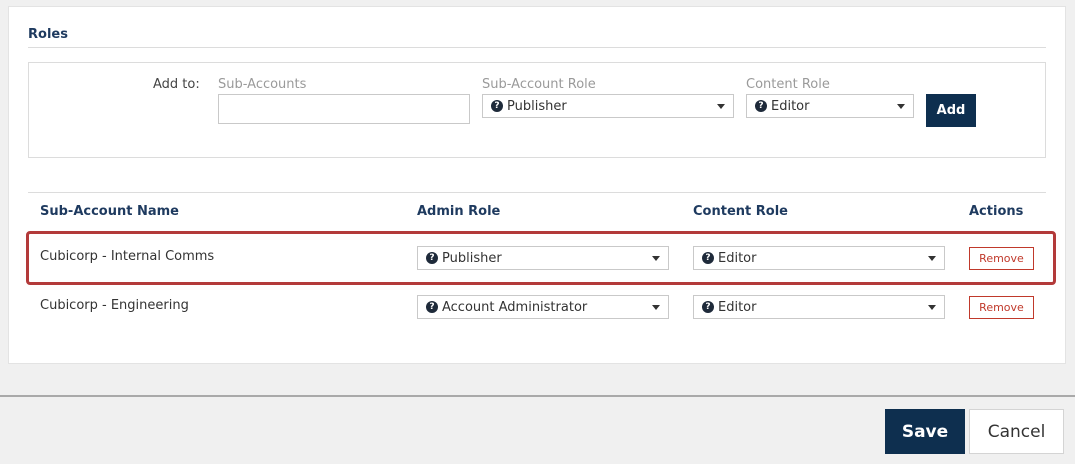 This screenshot has height=464, width=1075. What do you see at coordinates (176, 84) in the screenshot?
I see `add-to-label: Add to:` at bounding box center [176, 84].